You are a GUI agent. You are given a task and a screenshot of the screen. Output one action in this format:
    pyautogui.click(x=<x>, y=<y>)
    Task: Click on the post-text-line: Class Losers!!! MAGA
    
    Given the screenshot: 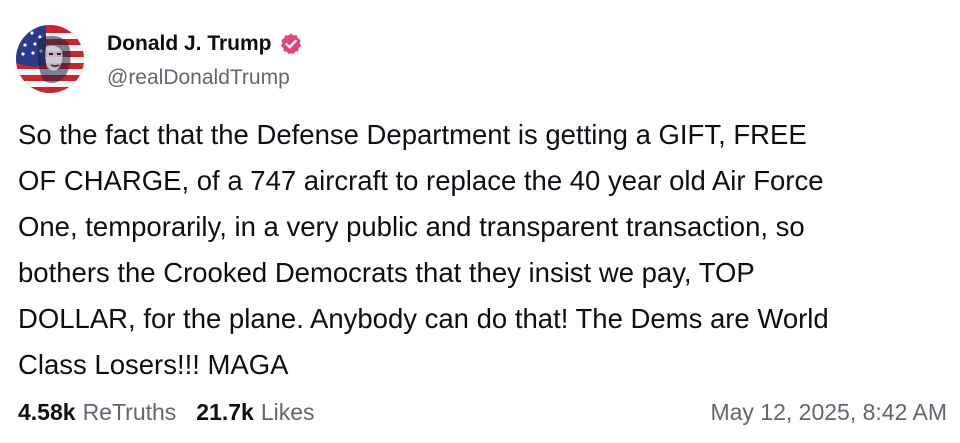 What is the action you would take?
    pyautogui.click(x=153, y=364)
    